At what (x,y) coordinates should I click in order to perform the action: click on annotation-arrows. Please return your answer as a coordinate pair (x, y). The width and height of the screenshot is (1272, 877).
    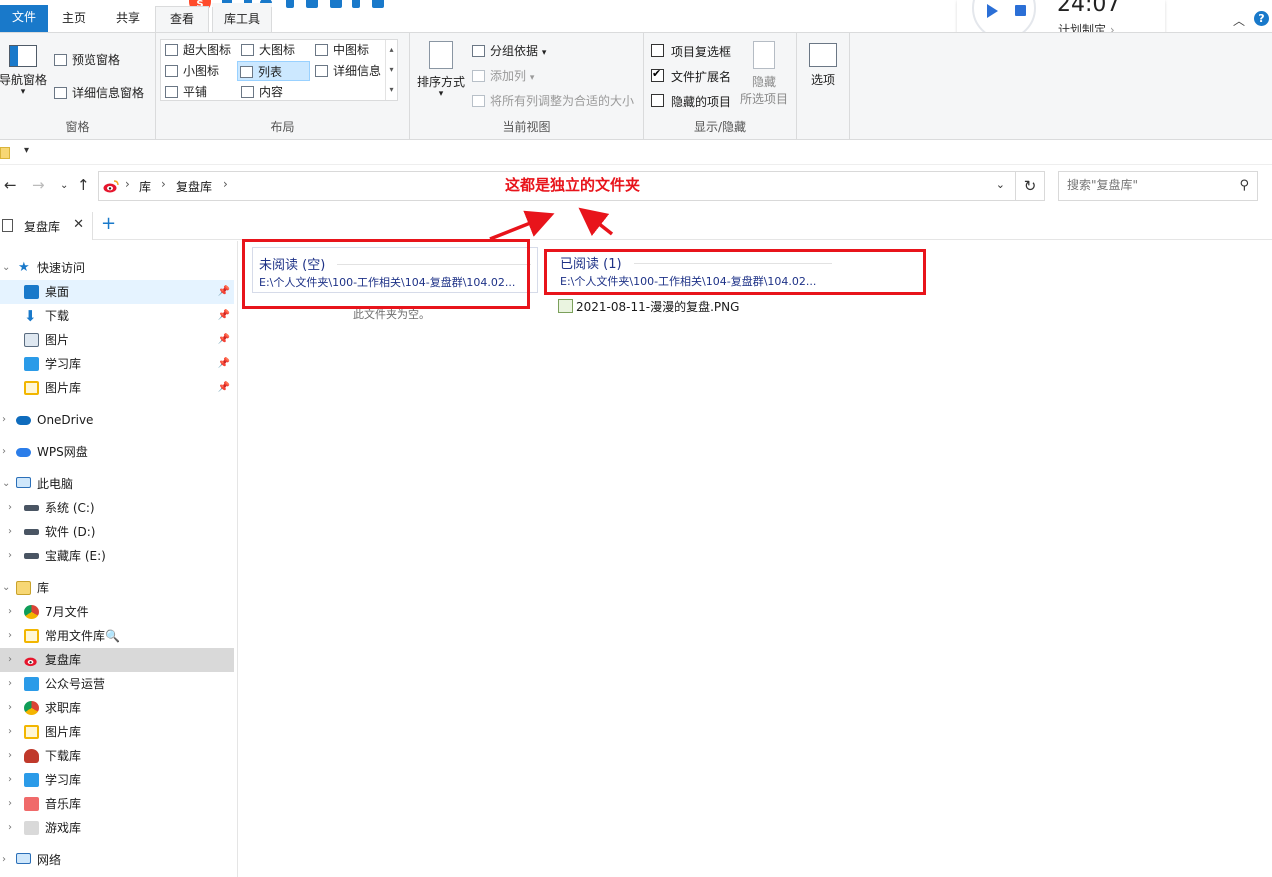
    Looking at the image, I should click on (551, 224).